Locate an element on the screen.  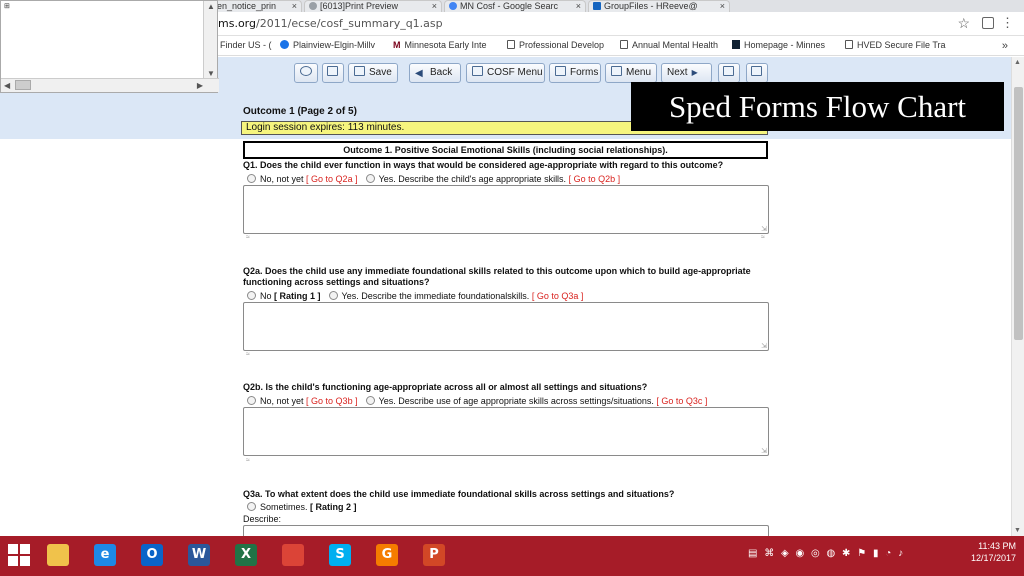
q2a-textarea: ⇲ is located at coordinates (506, 326).